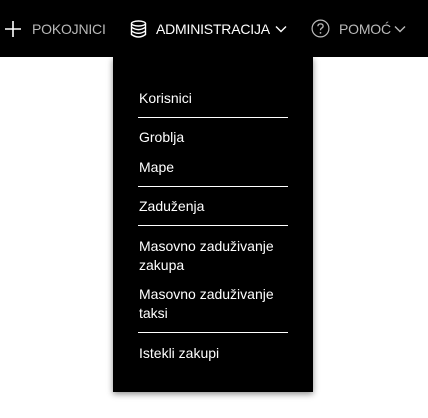 Image resolution: width=428 pixels, height=418 pixels. What do you see at coordinates (219, 256) in the screenshot?
I see `menu-item-masovno-zaduzivanje-zakupa: Masovno zaduživanje zakupa` at bounding box center [219, 256].